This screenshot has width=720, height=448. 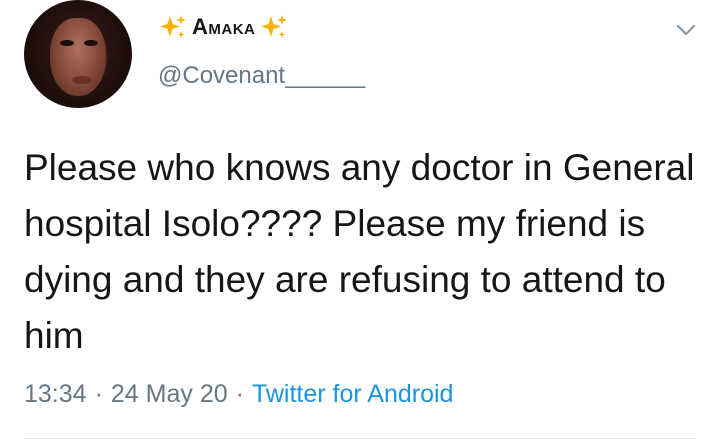 I want to click on display-name-row: Amaka, so click(x=223, y=27).